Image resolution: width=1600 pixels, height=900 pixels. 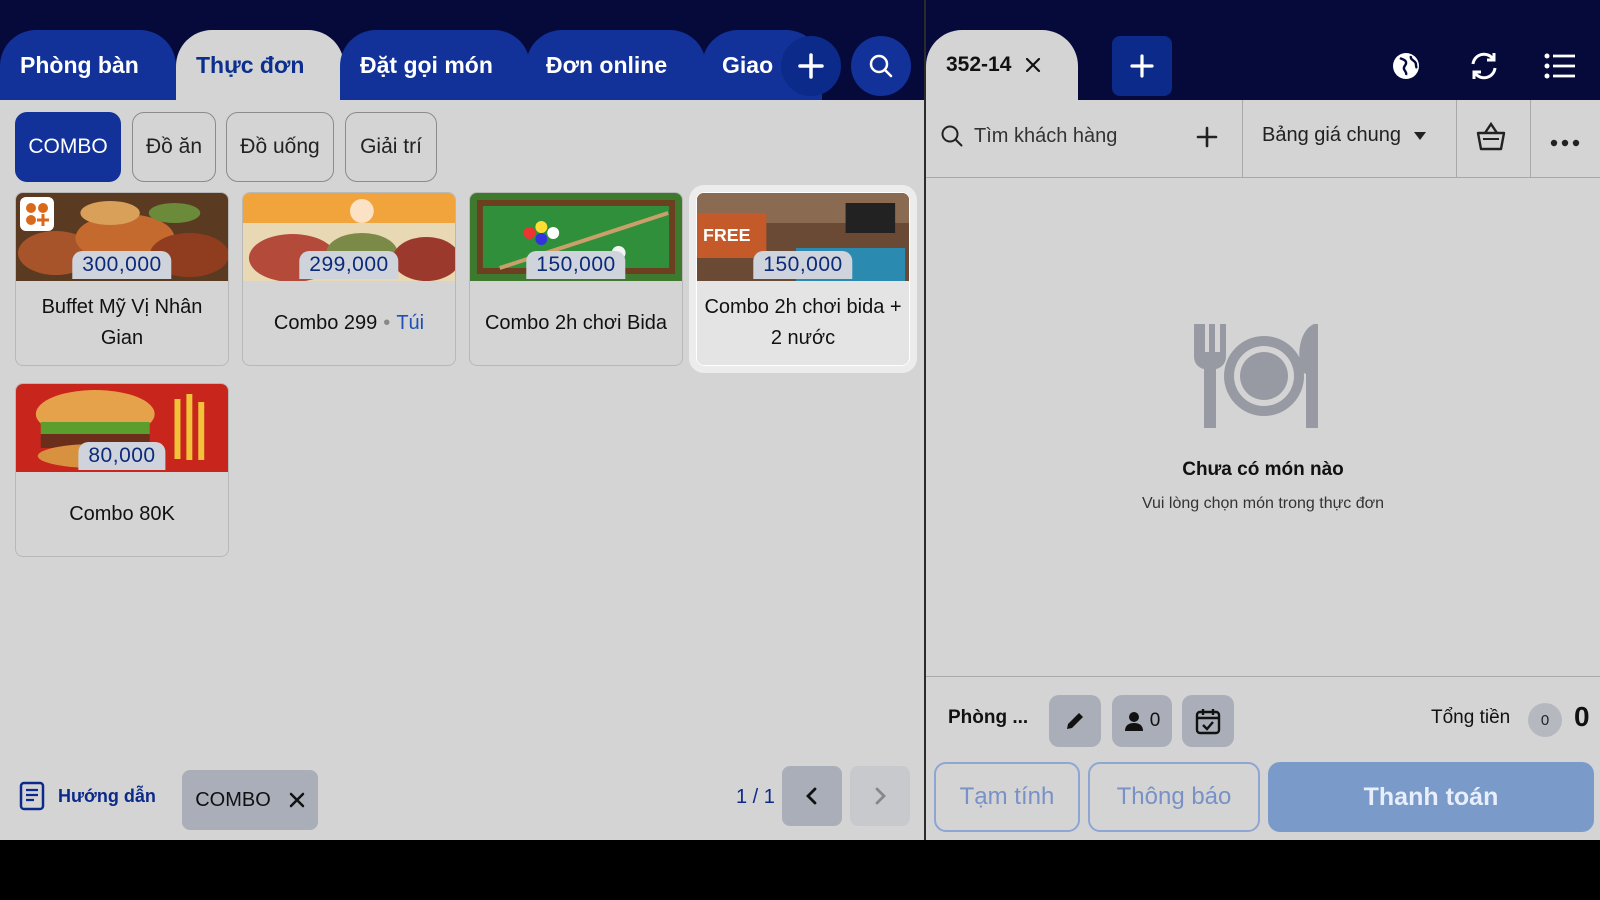 I want to click on schedule-button, so click(x=1208, y=721).